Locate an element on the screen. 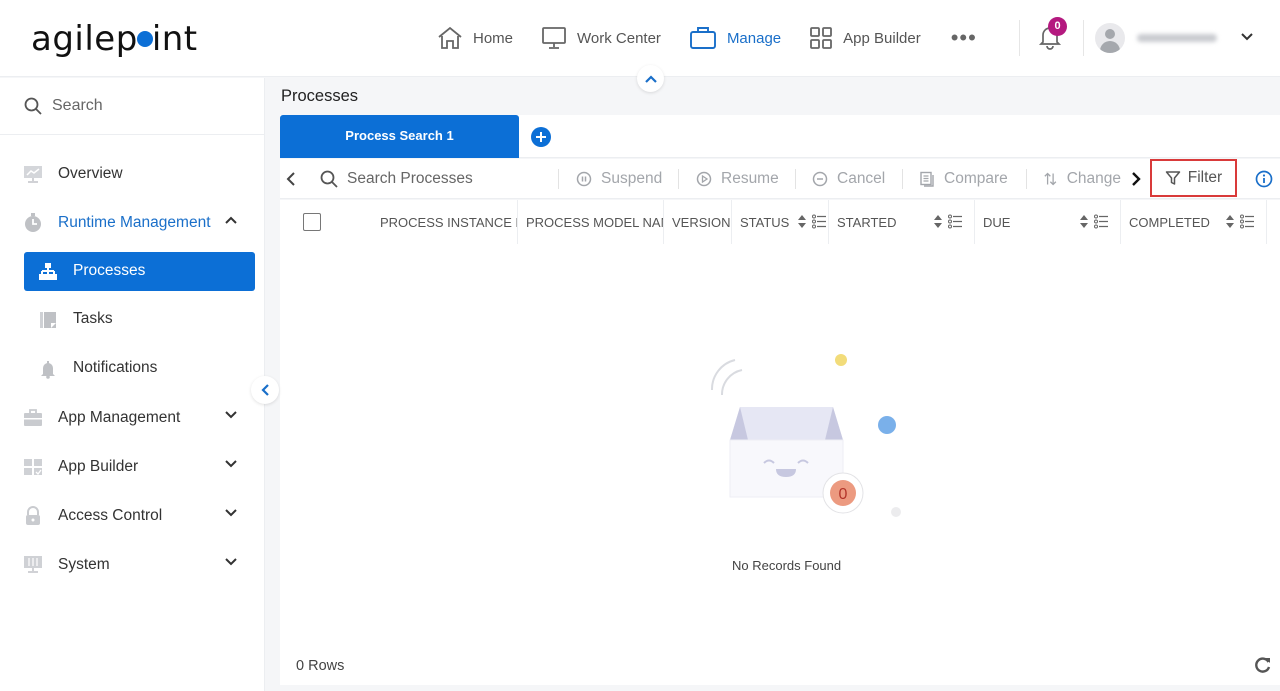  pause-circle-icon is located at coordinates (584, 179).